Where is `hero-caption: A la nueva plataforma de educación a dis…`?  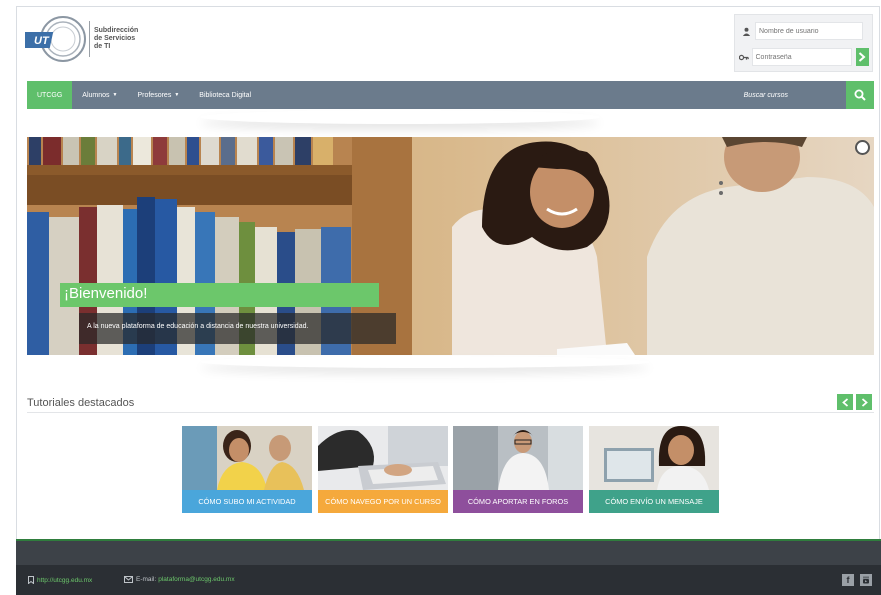 hero-caption: A la nueva plataforma de educación a dis… is located at coordinates (198, 326).